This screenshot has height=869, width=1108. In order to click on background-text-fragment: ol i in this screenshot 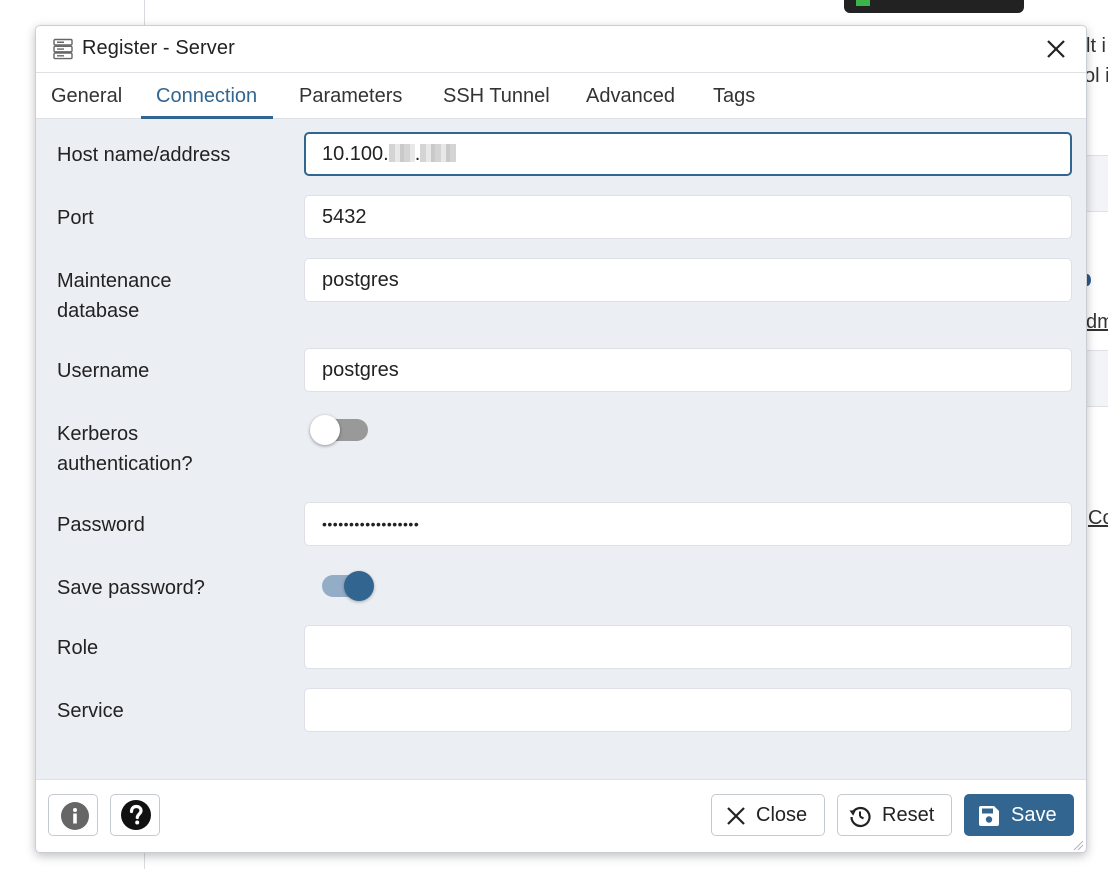, I will do `click(1096, 76)`.